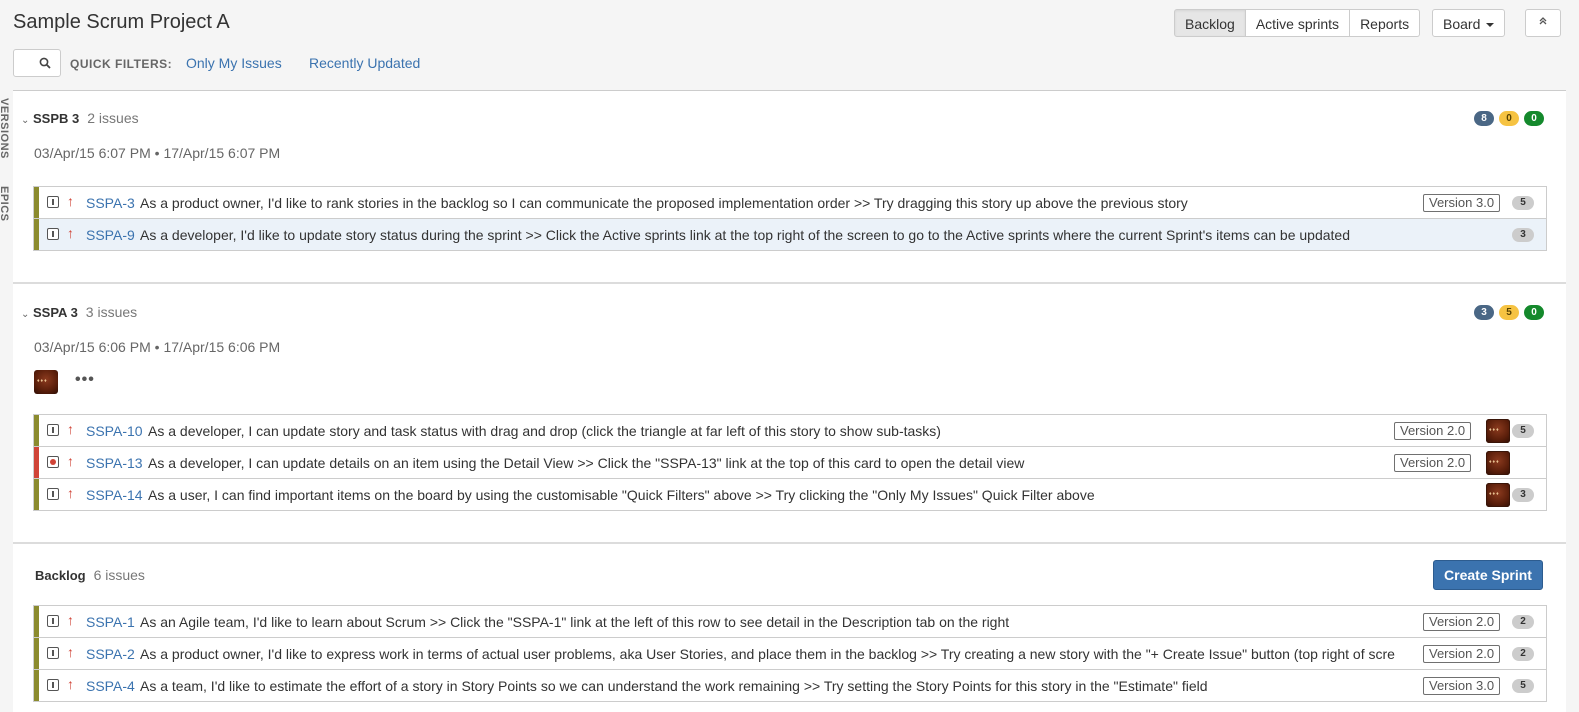  I want to click on issue-key: SSPA-4, so click(110, 686).